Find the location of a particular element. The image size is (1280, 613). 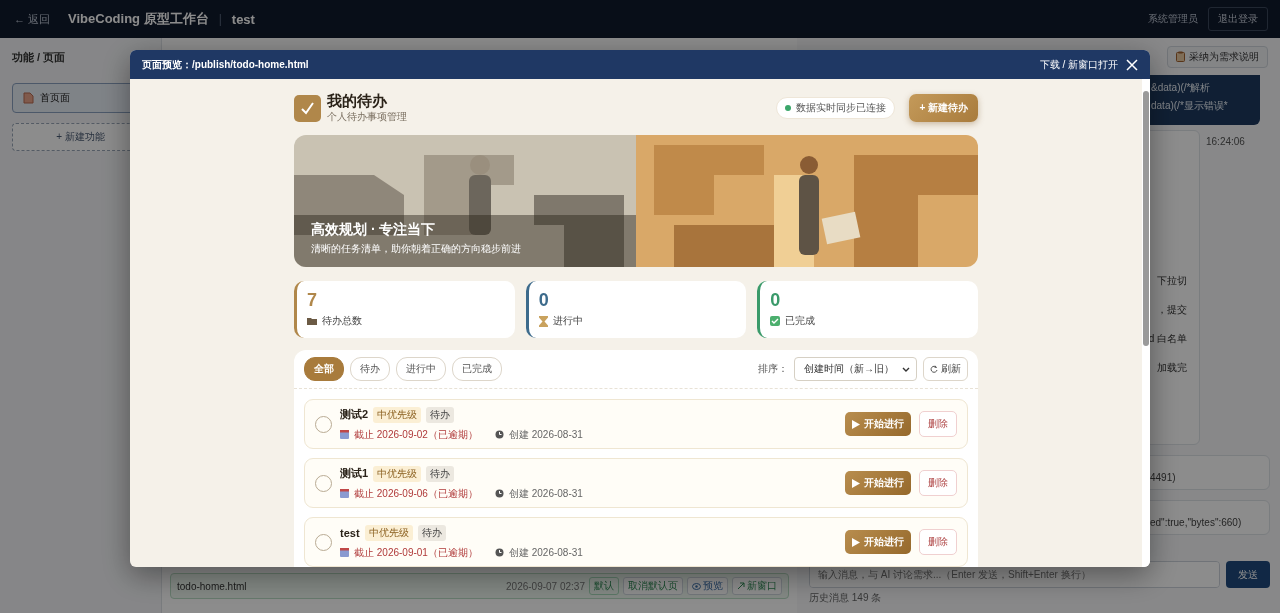

user-name: 系统管理员 is located at coordinates (1173, 19).